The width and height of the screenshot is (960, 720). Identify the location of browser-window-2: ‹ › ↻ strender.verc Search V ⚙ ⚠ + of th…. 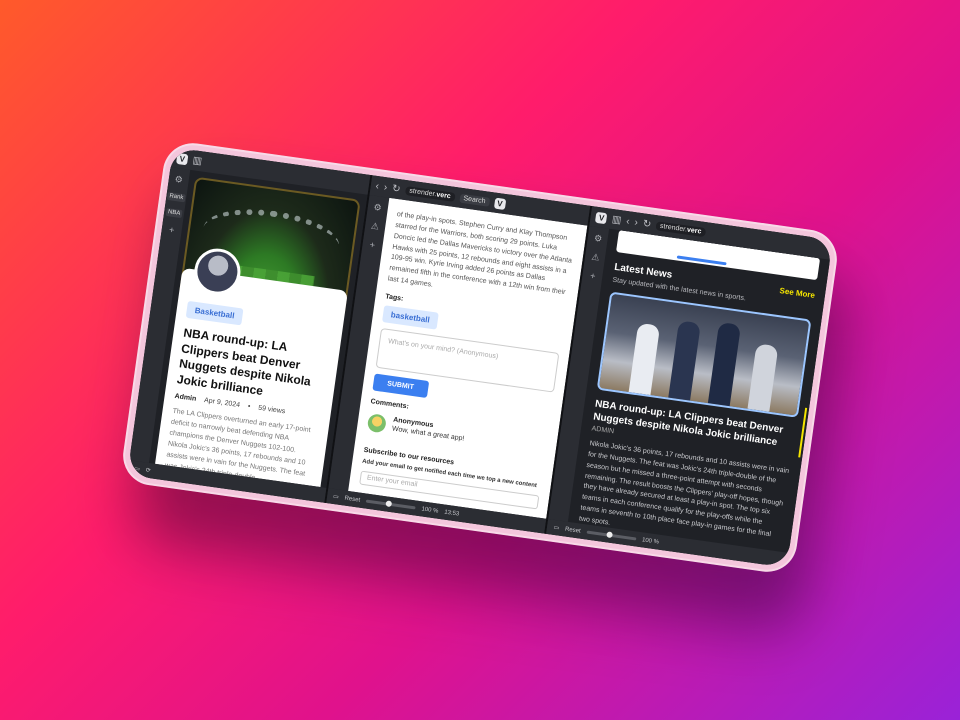
(459, 354).